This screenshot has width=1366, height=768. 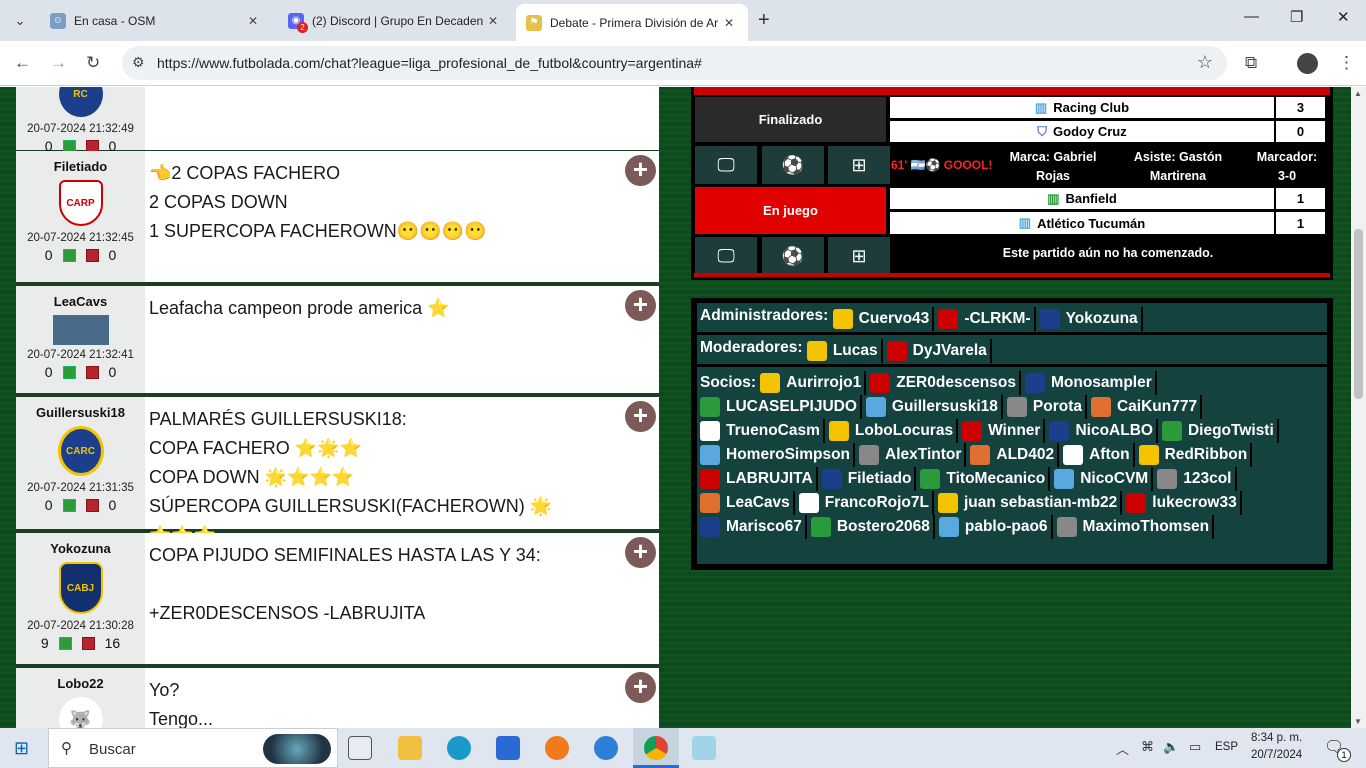 I want to click on member-chip: LABRUJITA, so click(x=759, y=479).